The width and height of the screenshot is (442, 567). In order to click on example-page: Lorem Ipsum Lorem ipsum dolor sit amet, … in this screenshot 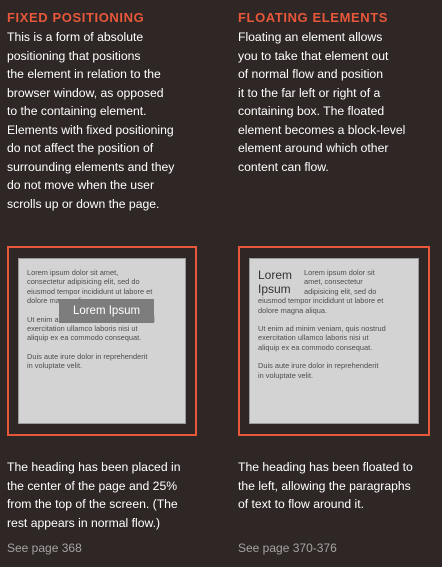, I will do `click(334, 341)`.